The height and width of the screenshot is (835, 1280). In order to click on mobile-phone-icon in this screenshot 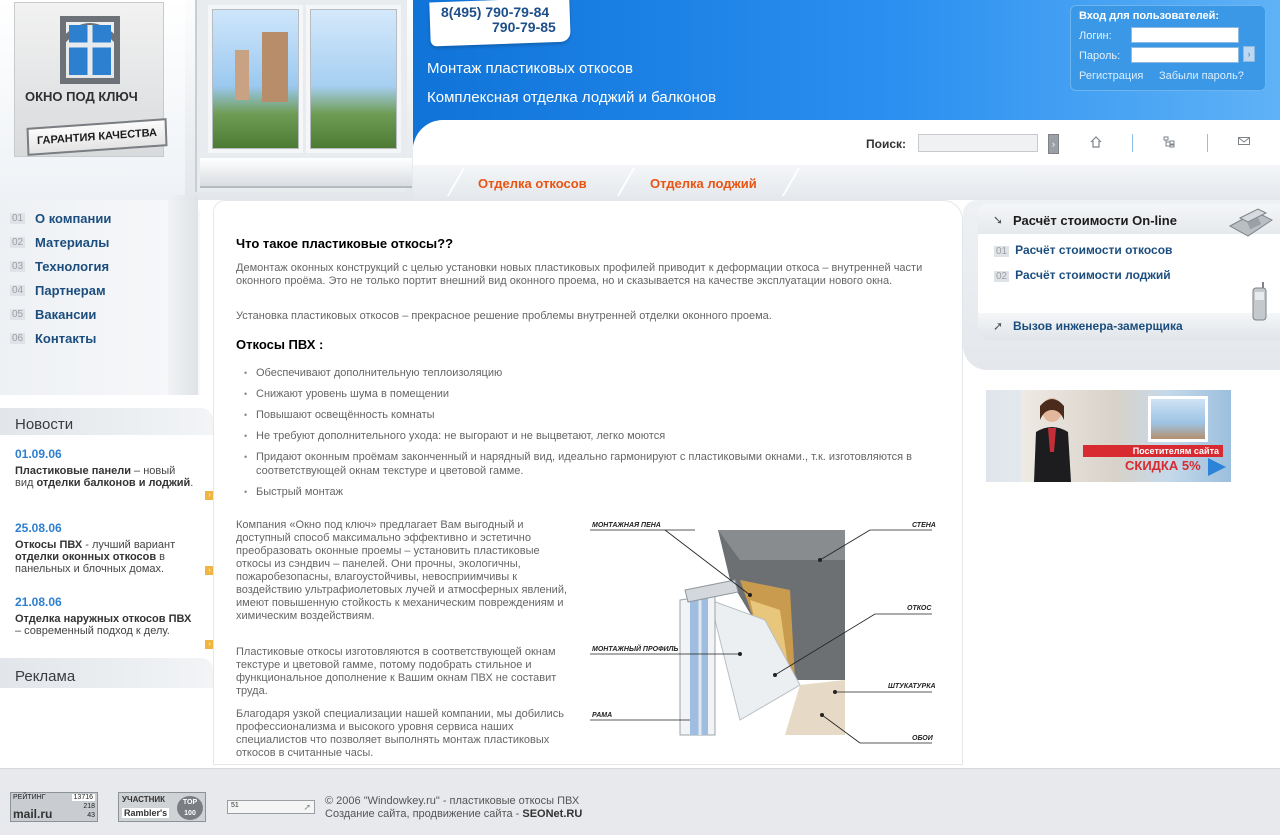, I will do `click(1260, 302)`.